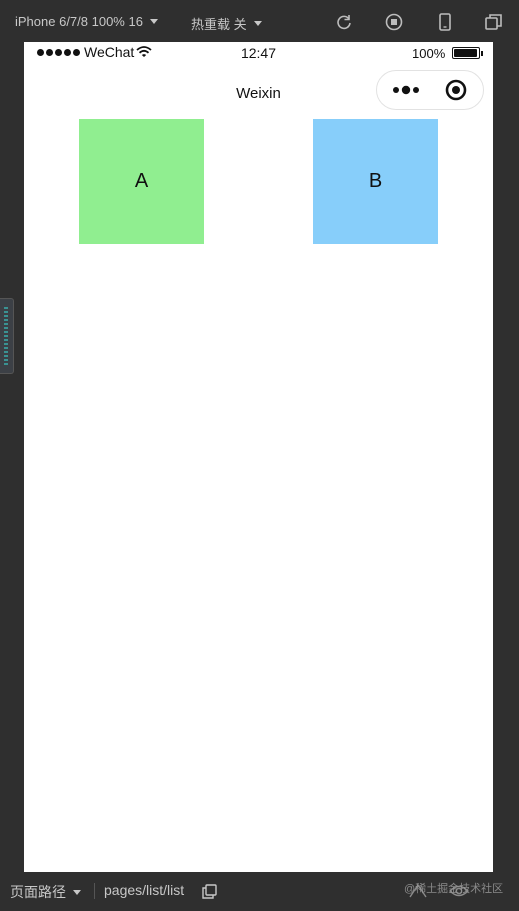 The image size is (519, 911). What do you see at coordinates (258, 53) in the screenshot?
I see `status-bar: WeChat 12:47 100%` at bounding box center [258, 53].